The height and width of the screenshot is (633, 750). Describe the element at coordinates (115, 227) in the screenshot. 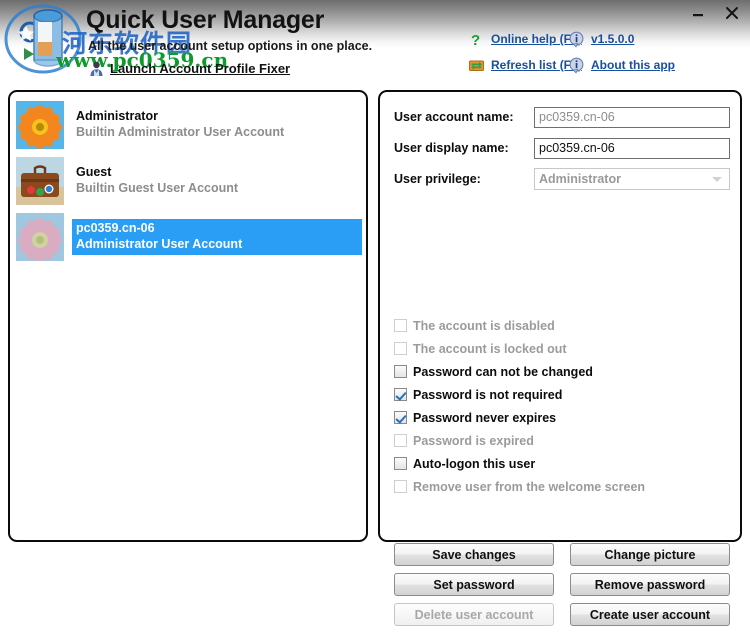

I see `list-item-name: pc0359.cn-06` at that location.